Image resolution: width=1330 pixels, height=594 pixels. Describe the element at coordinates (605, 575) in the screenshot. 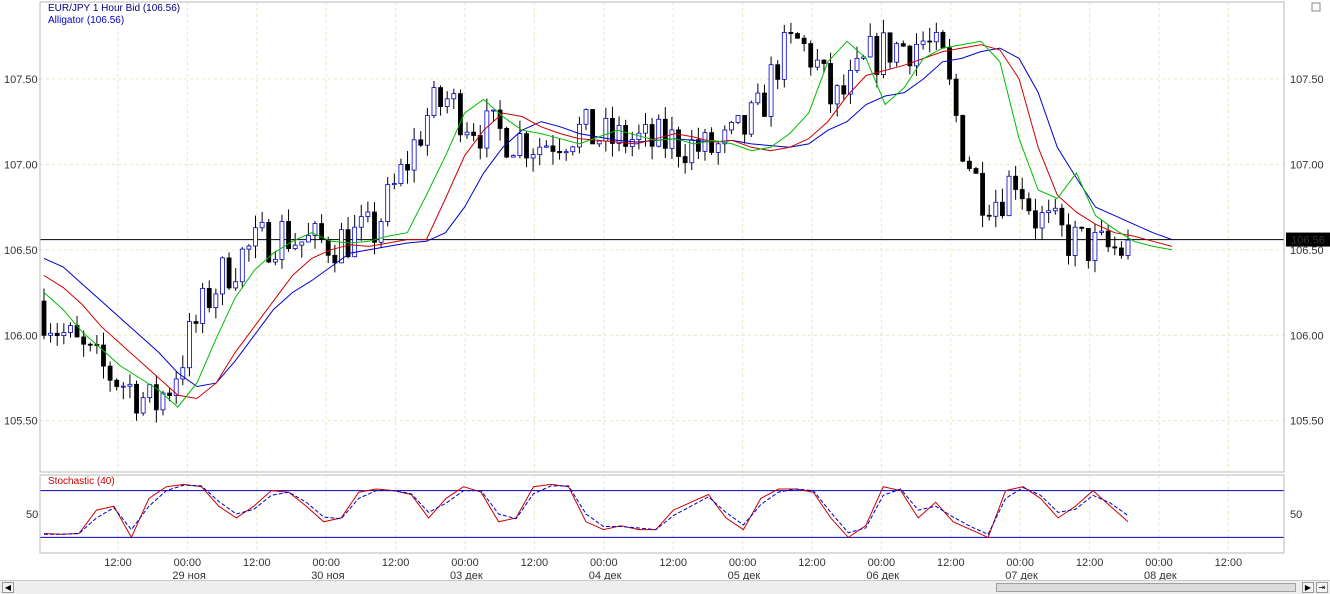

I see `date-tick: 04 дек` at that location.